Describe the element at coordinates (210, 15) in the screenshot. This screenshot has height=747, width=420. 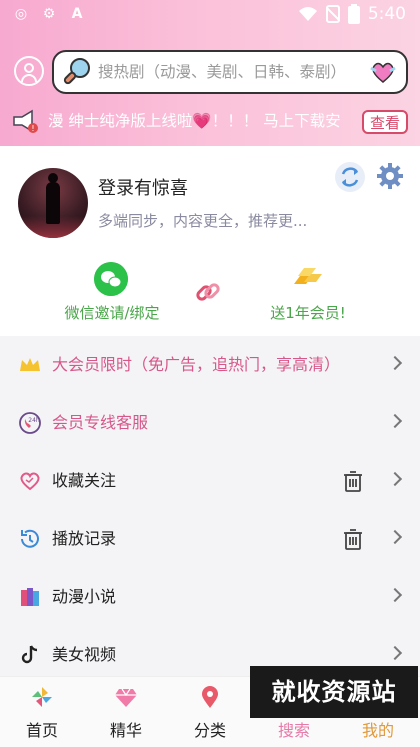
I see `status-bar: ◎ ⚙ A 5:40` at that location.